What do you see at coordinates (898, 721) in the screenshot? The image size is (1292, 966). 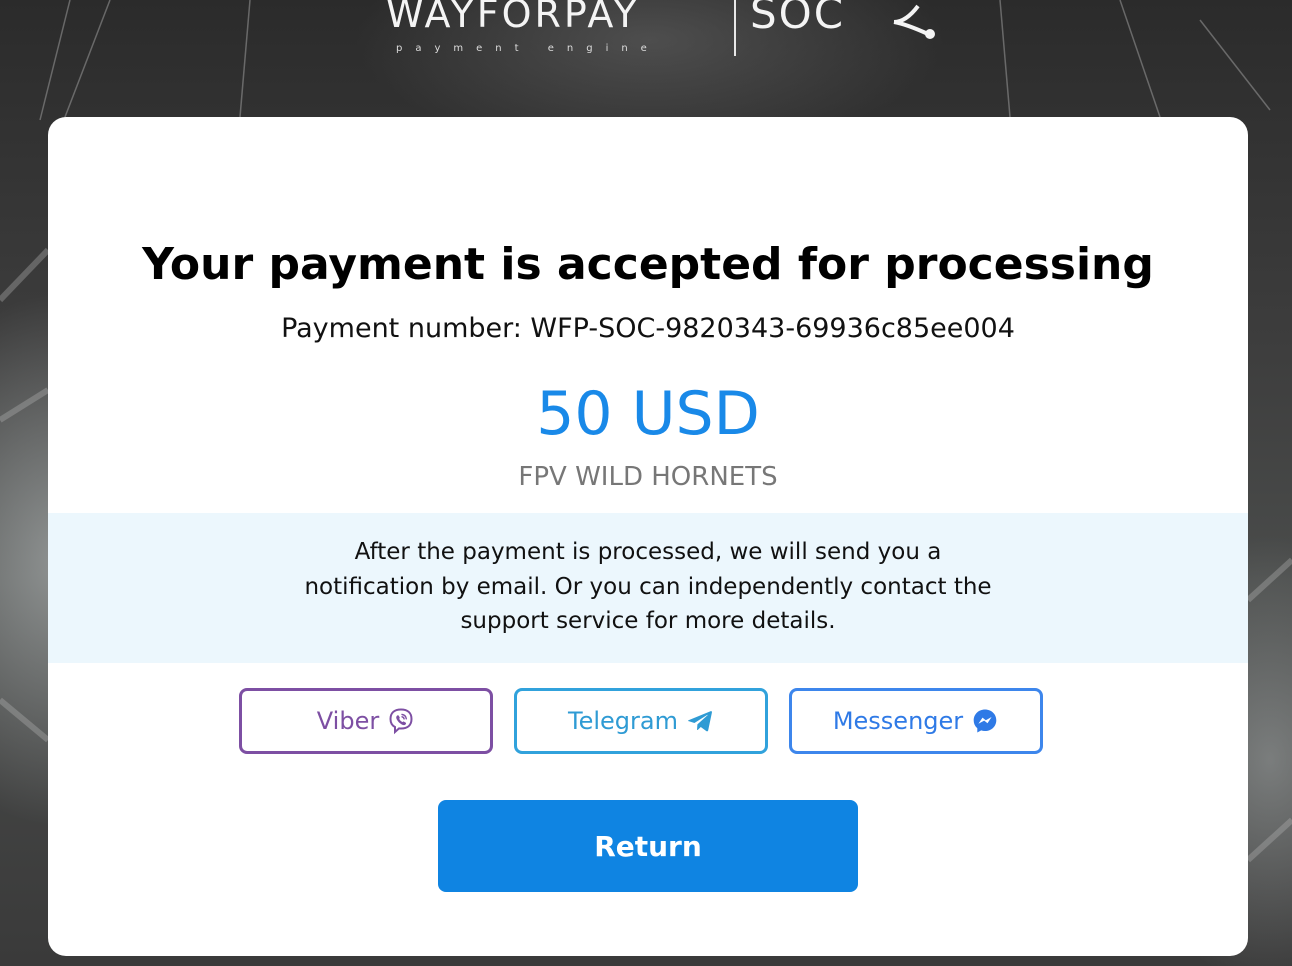 I see `messenger-button-label: Messenger` at bounding box center [898, 721].